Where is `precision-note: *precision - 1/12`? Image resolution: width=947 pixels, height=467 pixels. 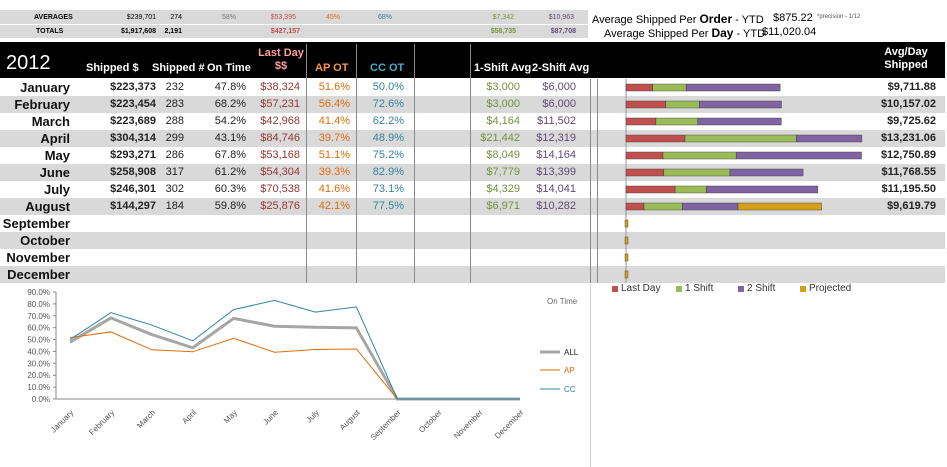
precision-note: *precision - 1/12 is located at coordinates (839, 17).